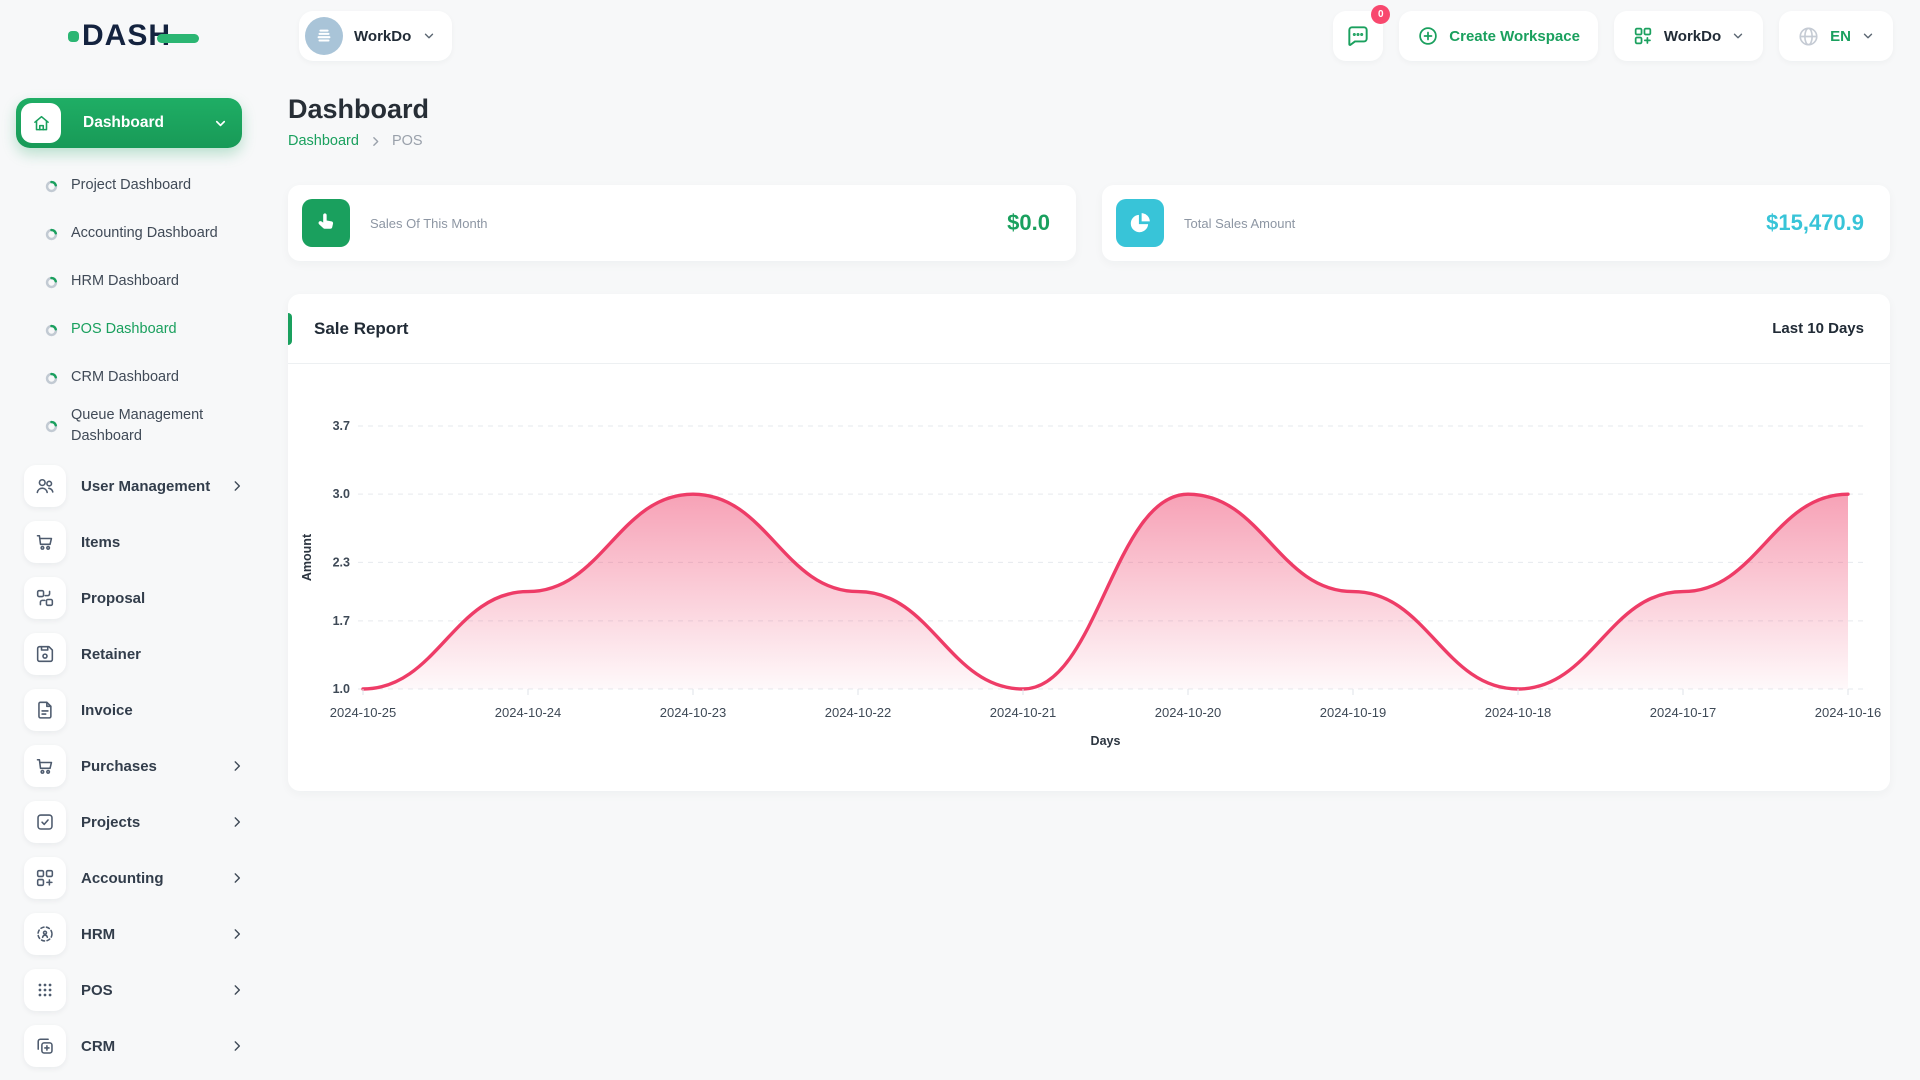 Image resolution: width=1920 pixels, height=1080 pixels. What do you see at coordinates (1023, 712) in the screenshot?
I see `svg-text: 2024-10-21` at bounding box center [1023, 712].